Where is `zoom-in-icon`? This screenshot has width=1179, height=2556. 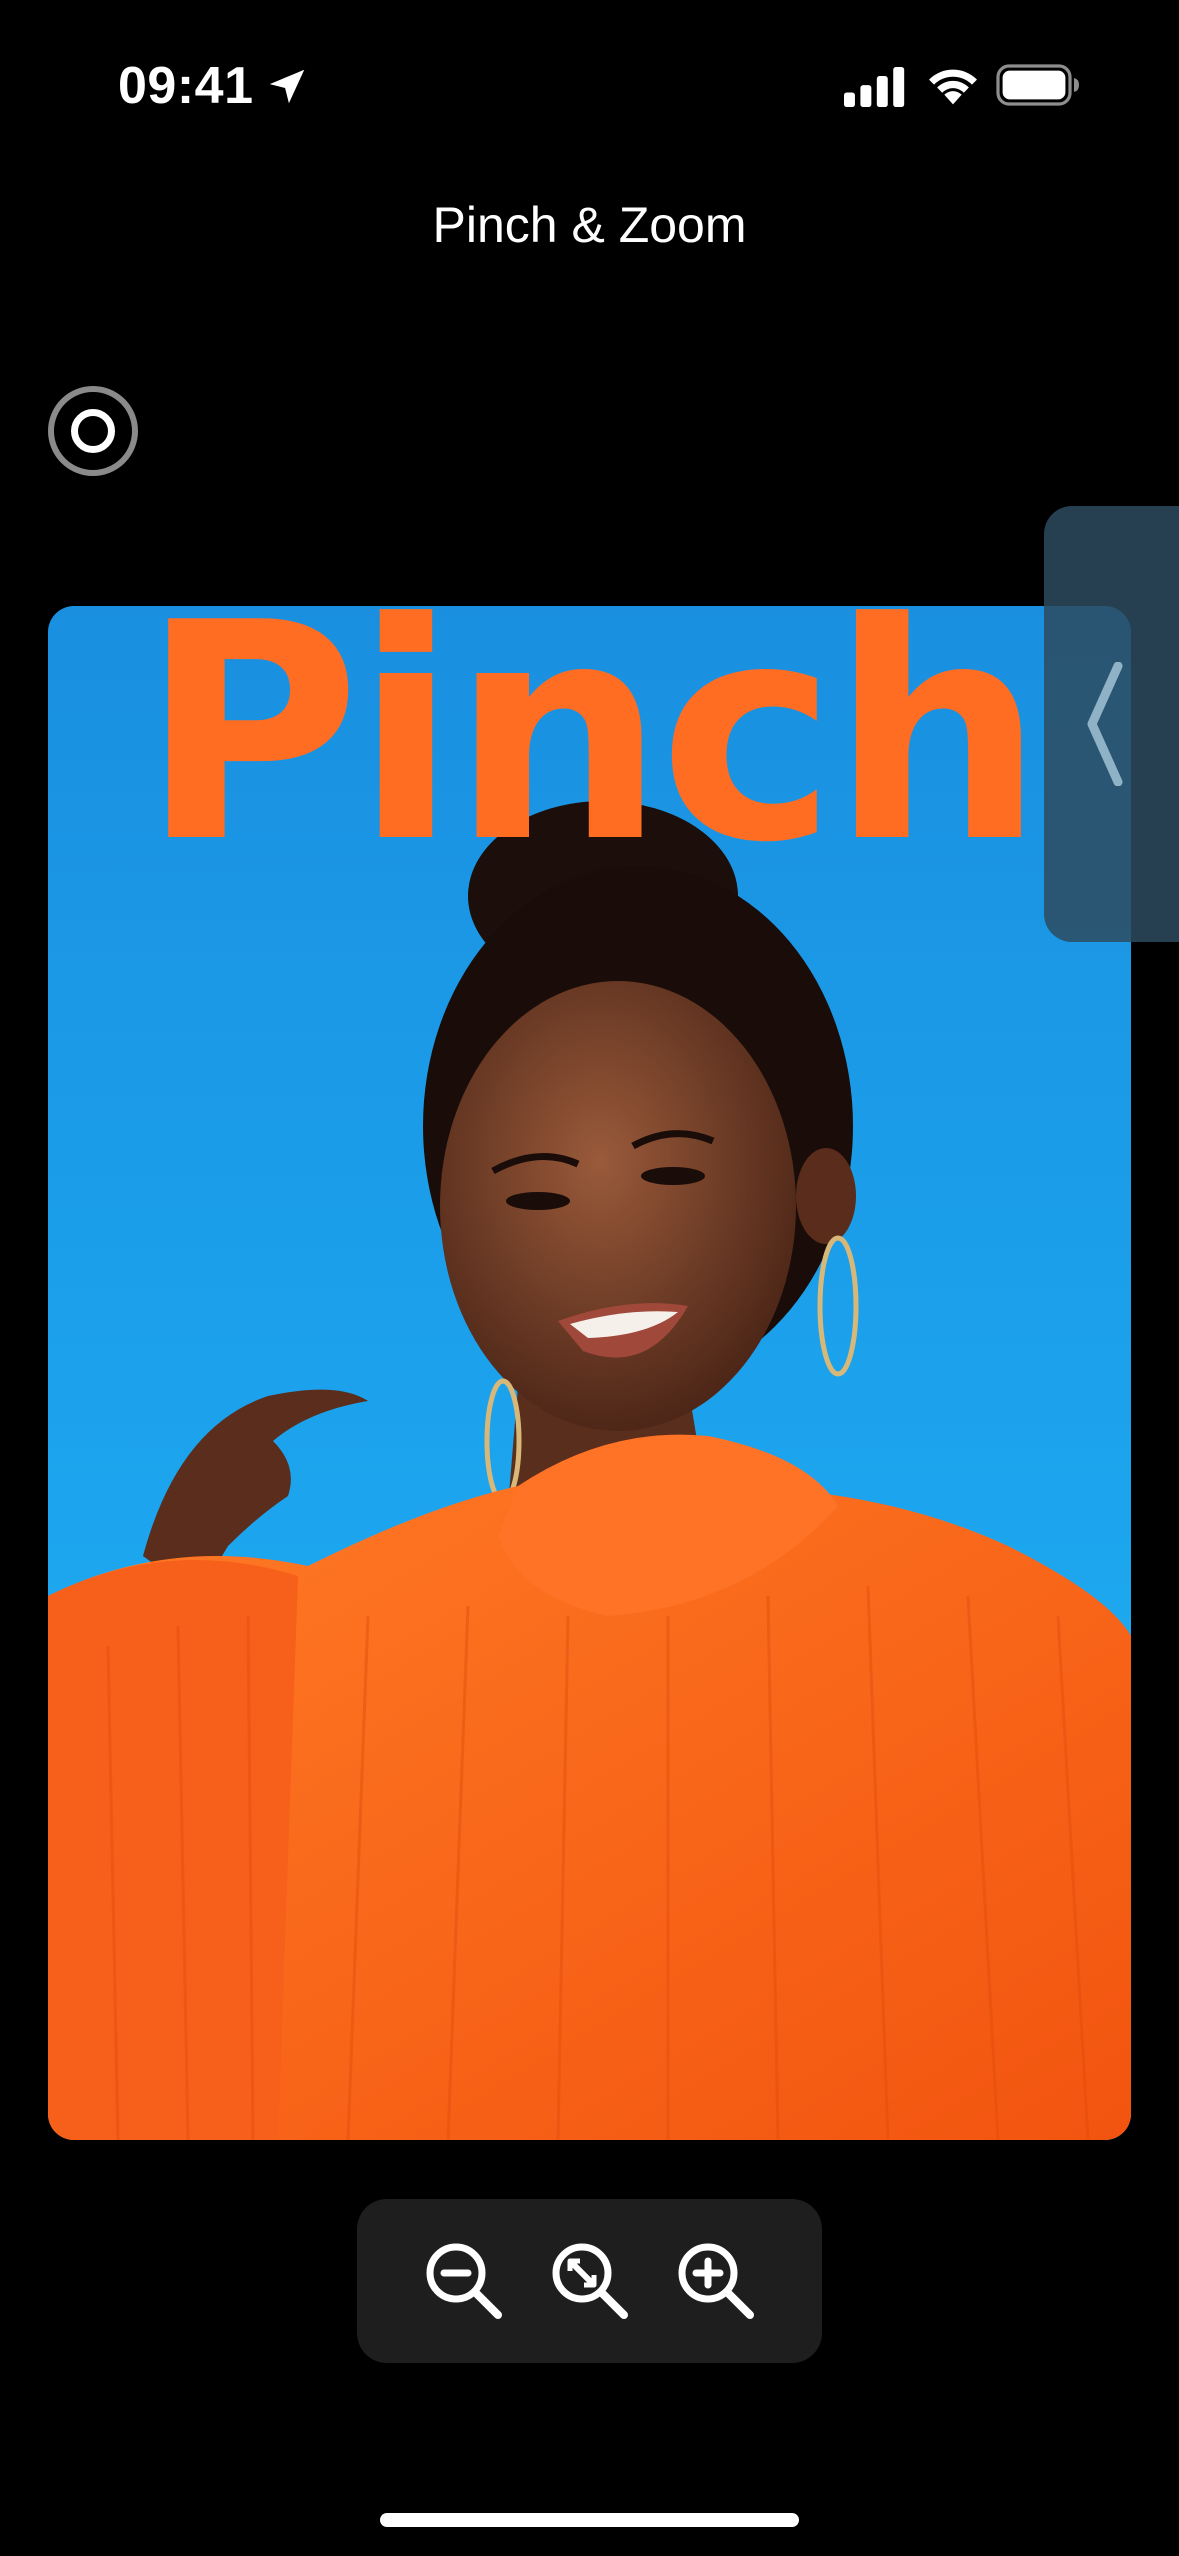
zoom-in-icon is located at coordinates (716, 2281).